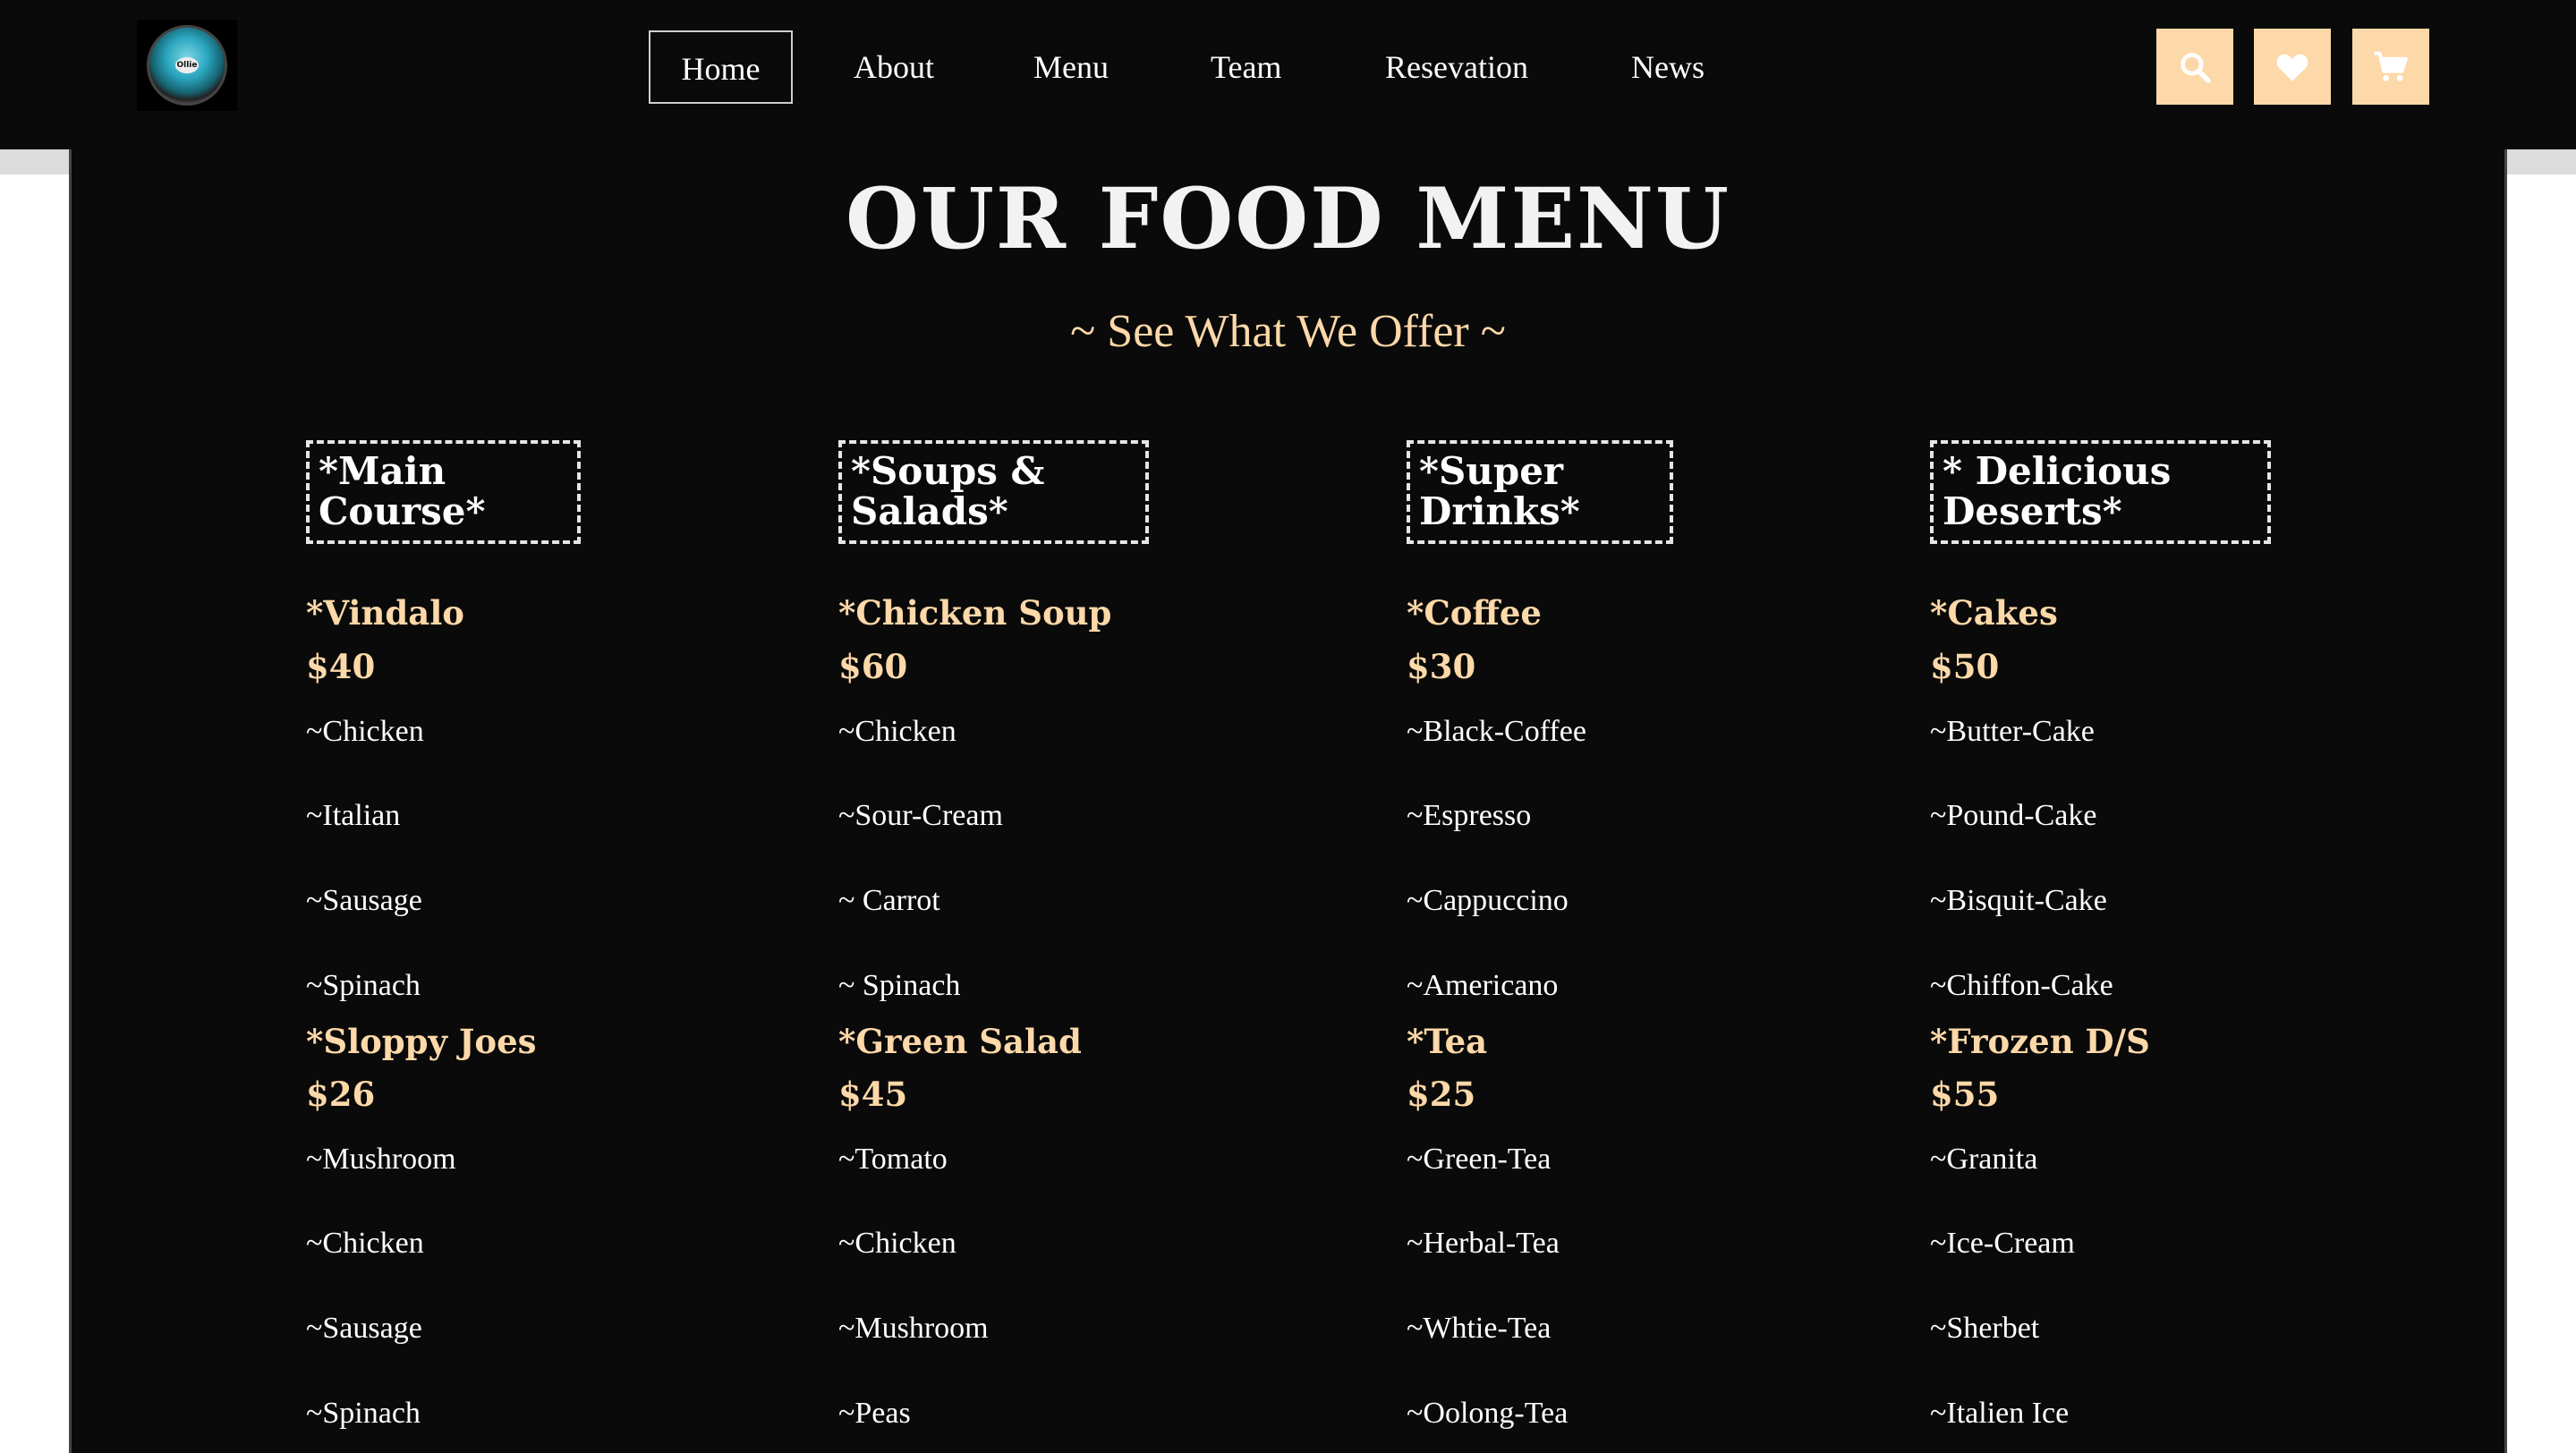  Describe the element at coordinates (382, 471) in the screenshot. I see `category-title-line: *Main` at that location.